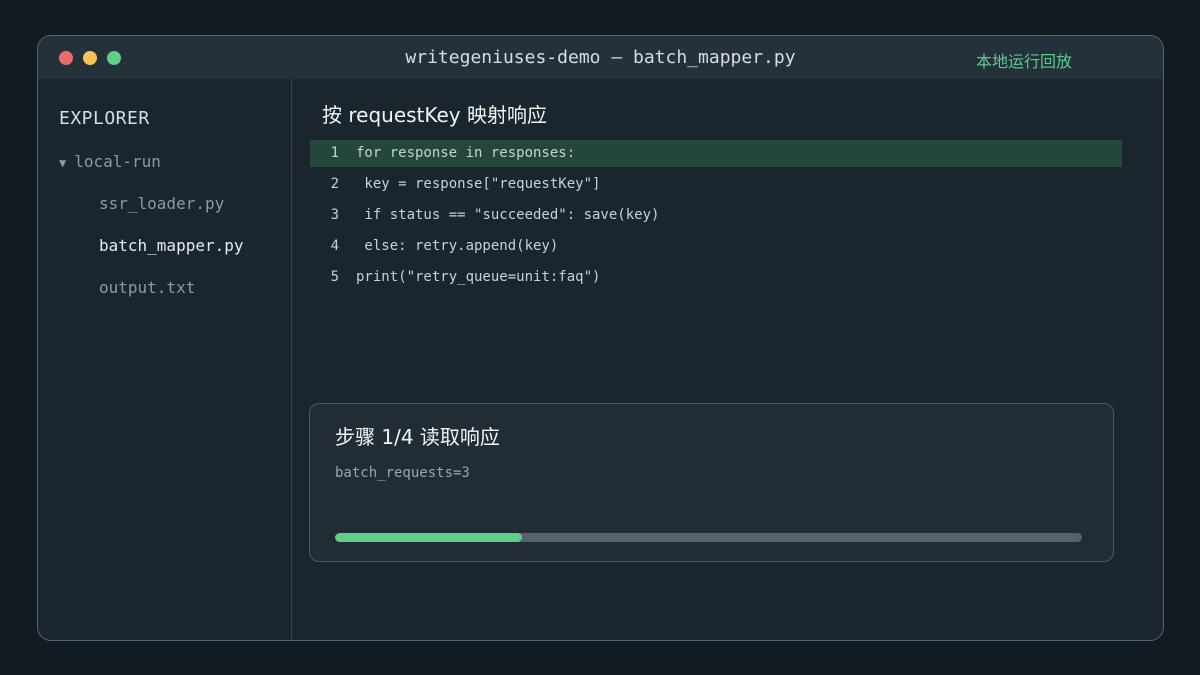 Image resolution: width=1200 pixels, height=675 pixels. Describe the element at coordinates (1024, 60) in the screenshot. I see `replay-label: 本地运行回放` at that location.